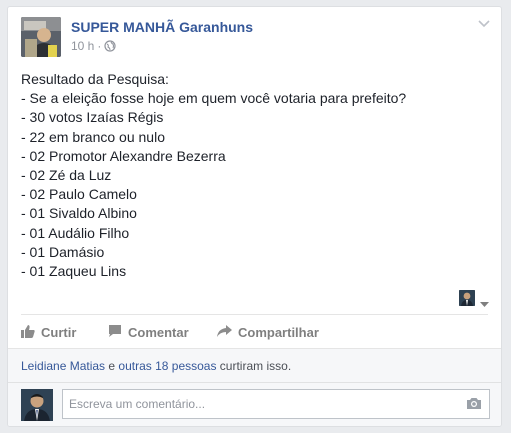  I want to click on post-as-avatar, so click(467, 298).